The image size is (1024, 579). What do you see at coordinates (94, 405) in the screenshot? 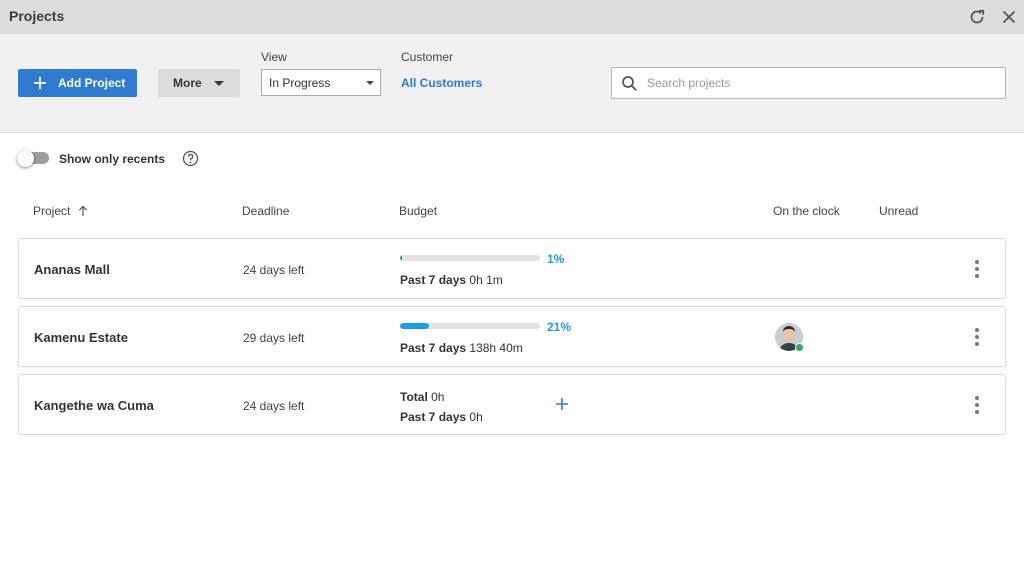
I see `project-name: Kangethe wa Cuma` at bounding box center [94, 405].